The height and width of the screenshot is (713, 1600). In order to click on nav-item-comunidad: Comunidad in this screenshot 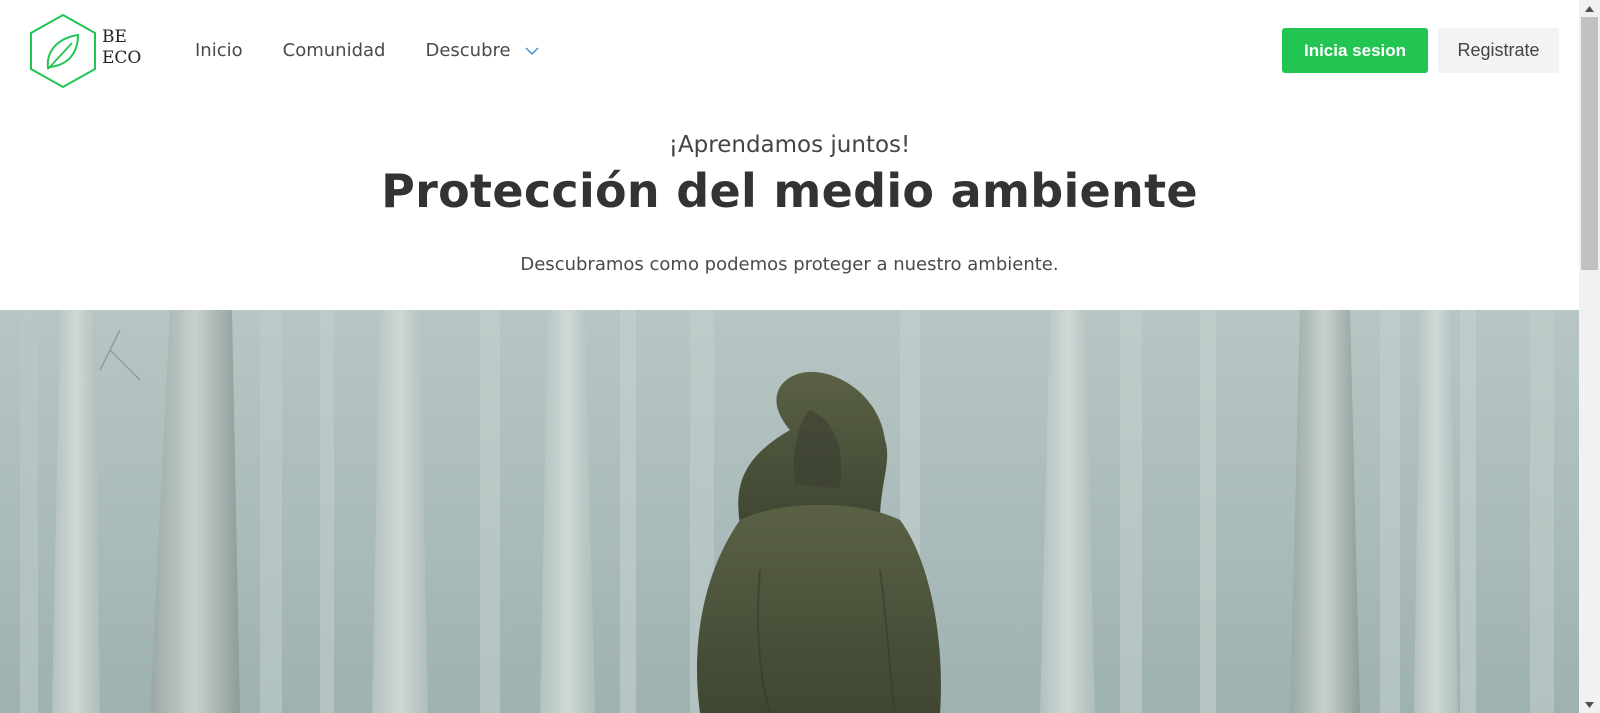, I will do `click(334, 51)`.